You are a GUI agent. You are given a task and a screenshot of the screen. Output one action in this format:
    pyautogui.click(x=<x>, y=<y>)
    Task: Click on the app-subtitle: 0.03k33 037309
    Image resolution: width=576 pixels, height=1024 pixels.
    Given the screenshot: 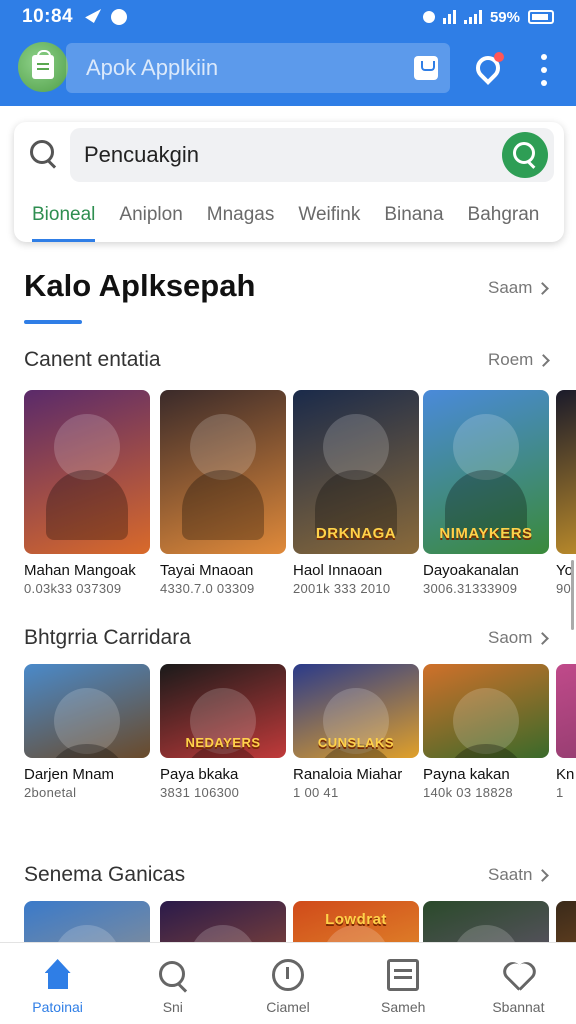 What is the action you would take?
    pyautogui.click(x=73, y=588)
    